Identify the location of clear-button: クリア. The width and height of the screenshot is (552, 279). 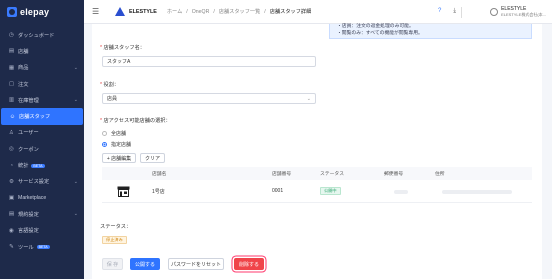
(152, 158).